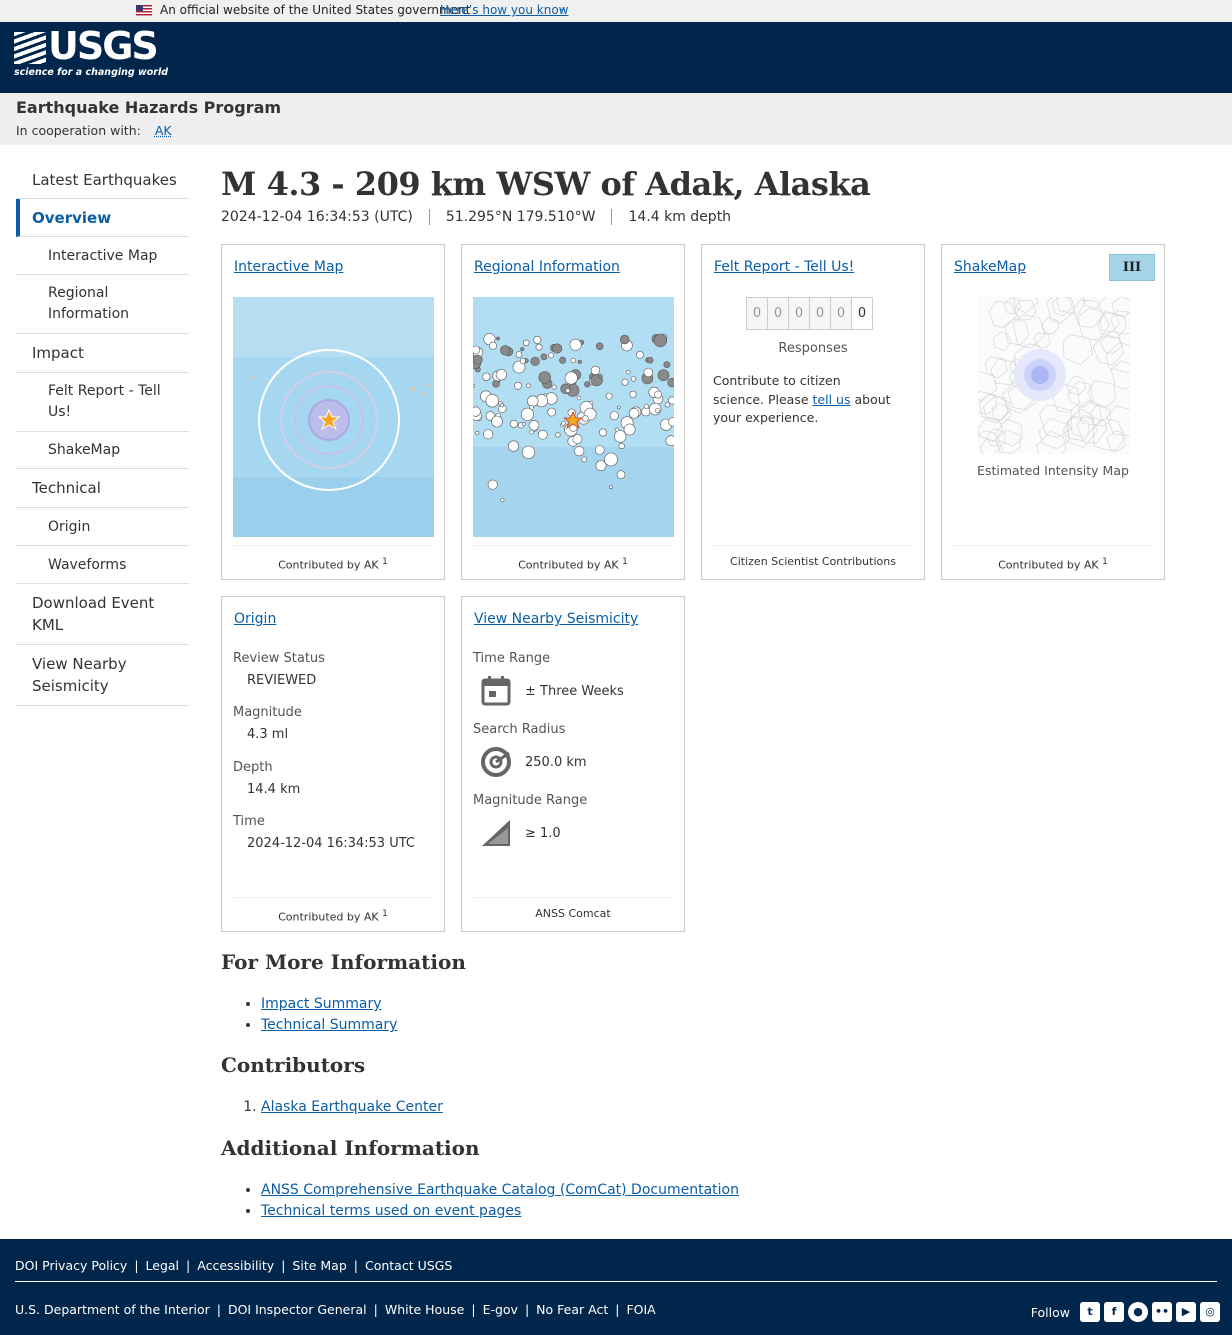 The image size is (1232, 1335). I want to click on footer-link-accessibility: Accessibility, so click(235, 1265).